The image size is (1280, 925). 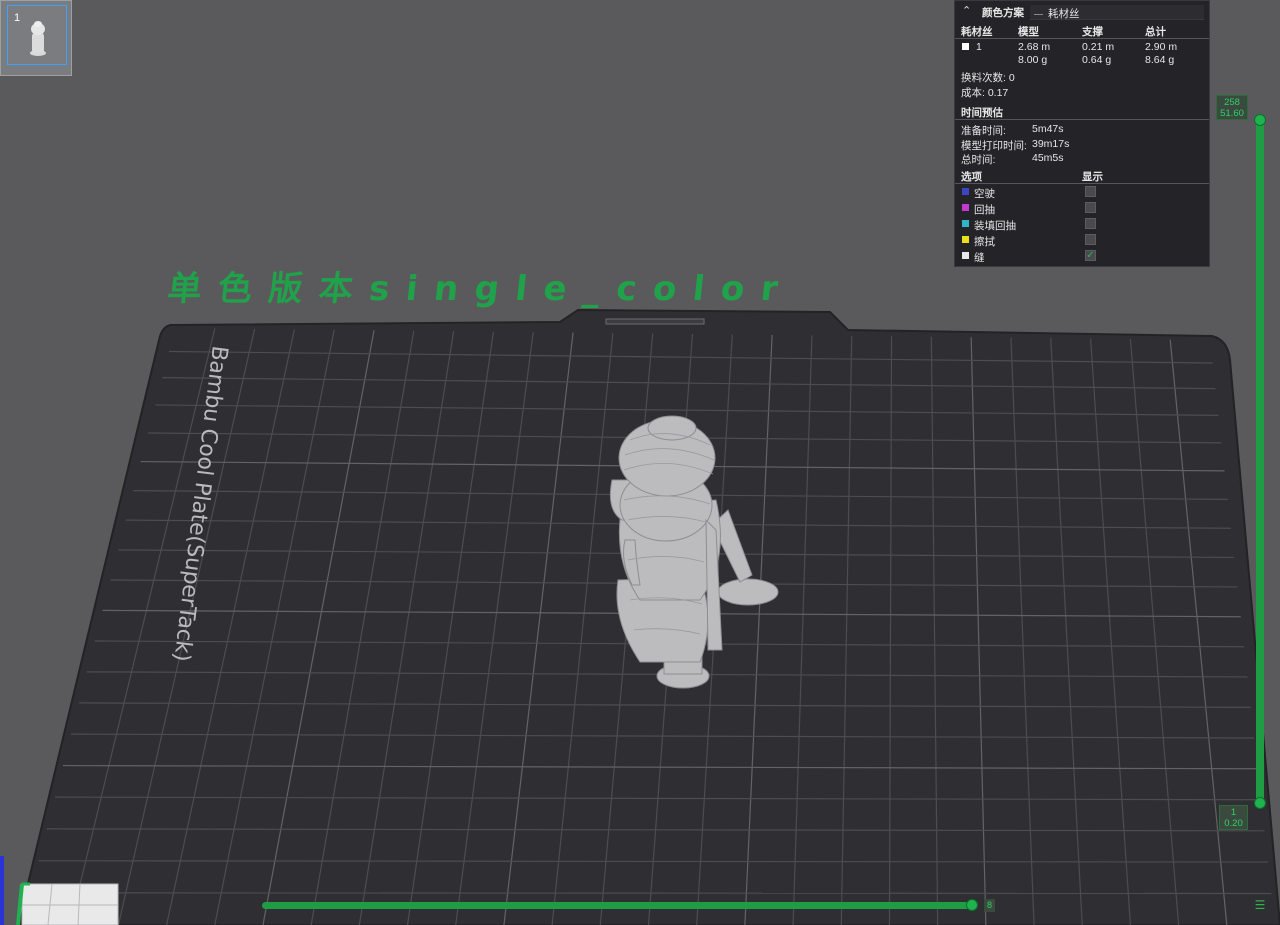 What do you see at coordinates (1090, 239) in the screenshot?
I see `wipe-checkbox` at bounding box center [1090, 239].